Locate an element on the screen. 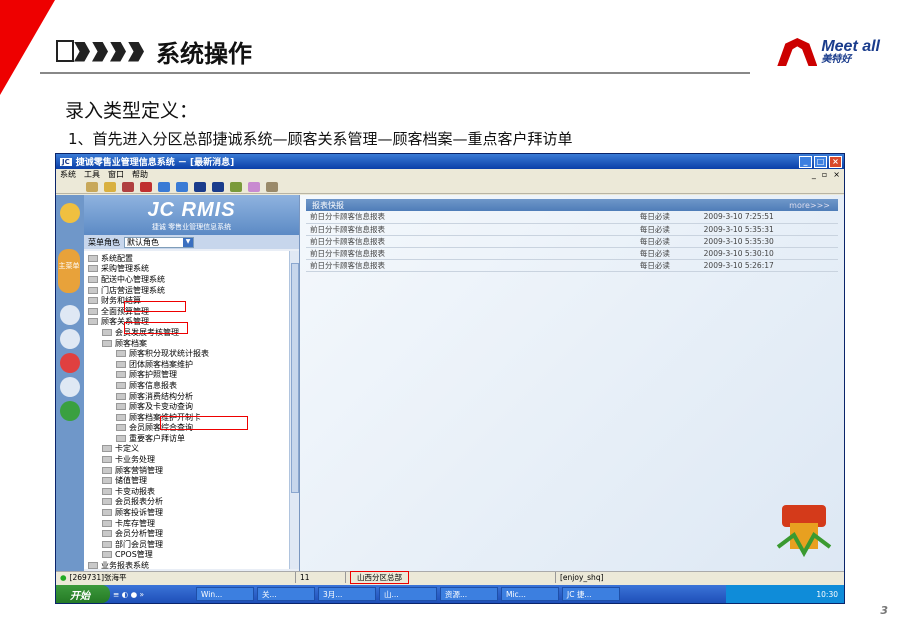 This screenshot has width=920, height=637. tree-node-label: 卡库存管理 is located at coordinates (135, 523).